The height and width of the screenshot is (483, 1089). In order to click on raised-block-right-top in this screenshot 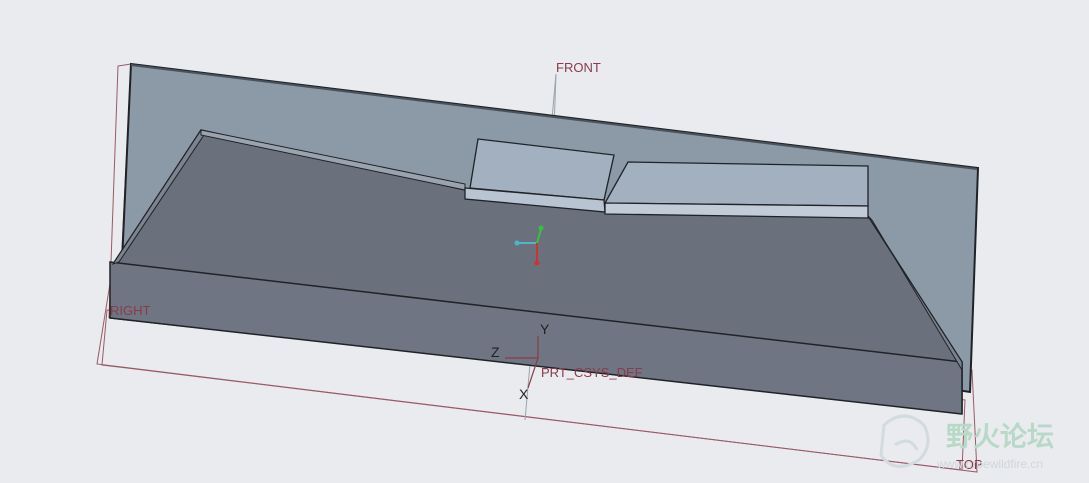, I will do `click(736, 184)`.